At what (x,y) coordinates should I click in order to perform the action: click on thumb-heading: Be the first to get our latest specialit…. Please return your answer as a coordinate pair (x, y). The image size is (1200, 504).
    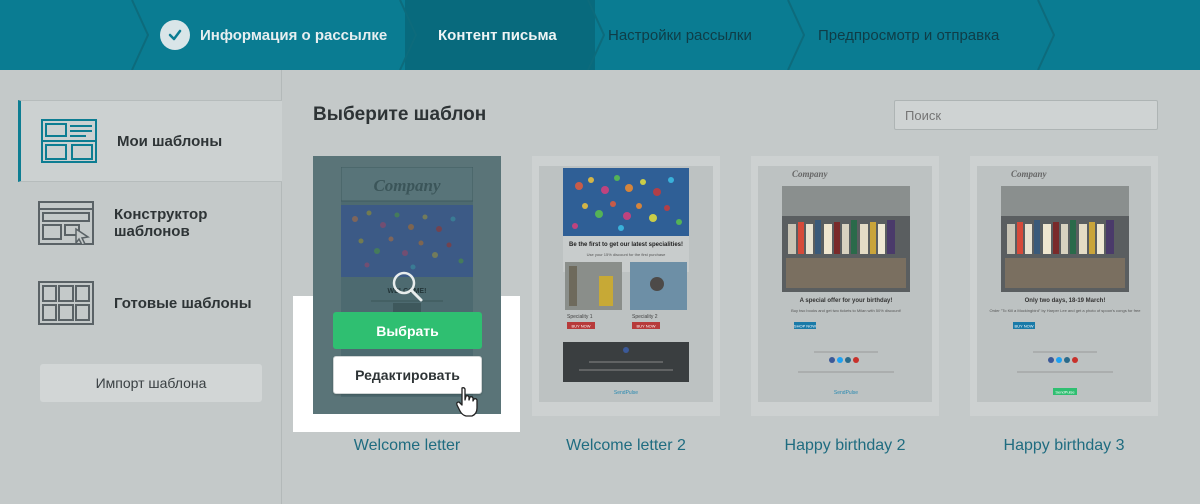
    Looking at the image, I should click on (626, 245).